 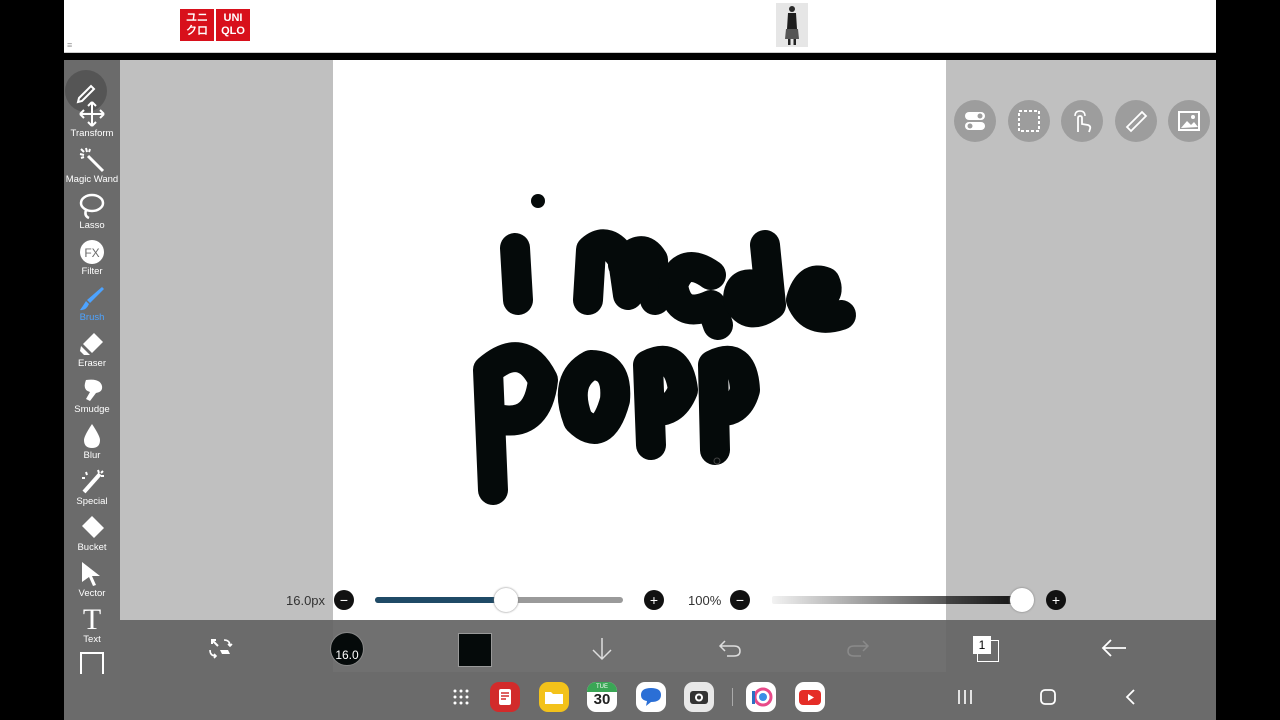 I want to click on toggle-icon, so click(x=975, y=121).